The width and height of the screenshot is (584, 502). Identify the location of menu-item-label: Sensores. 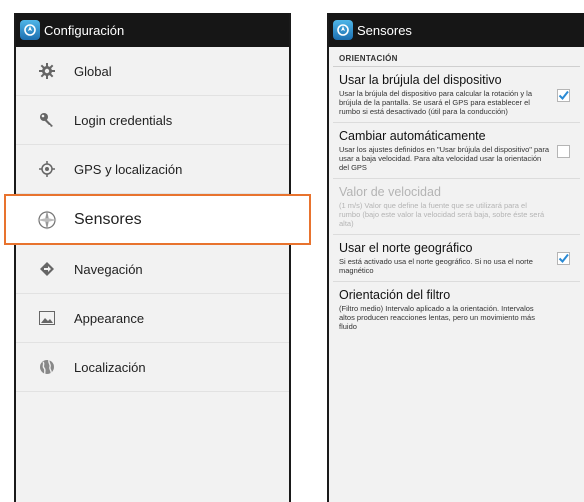
(108, 219).